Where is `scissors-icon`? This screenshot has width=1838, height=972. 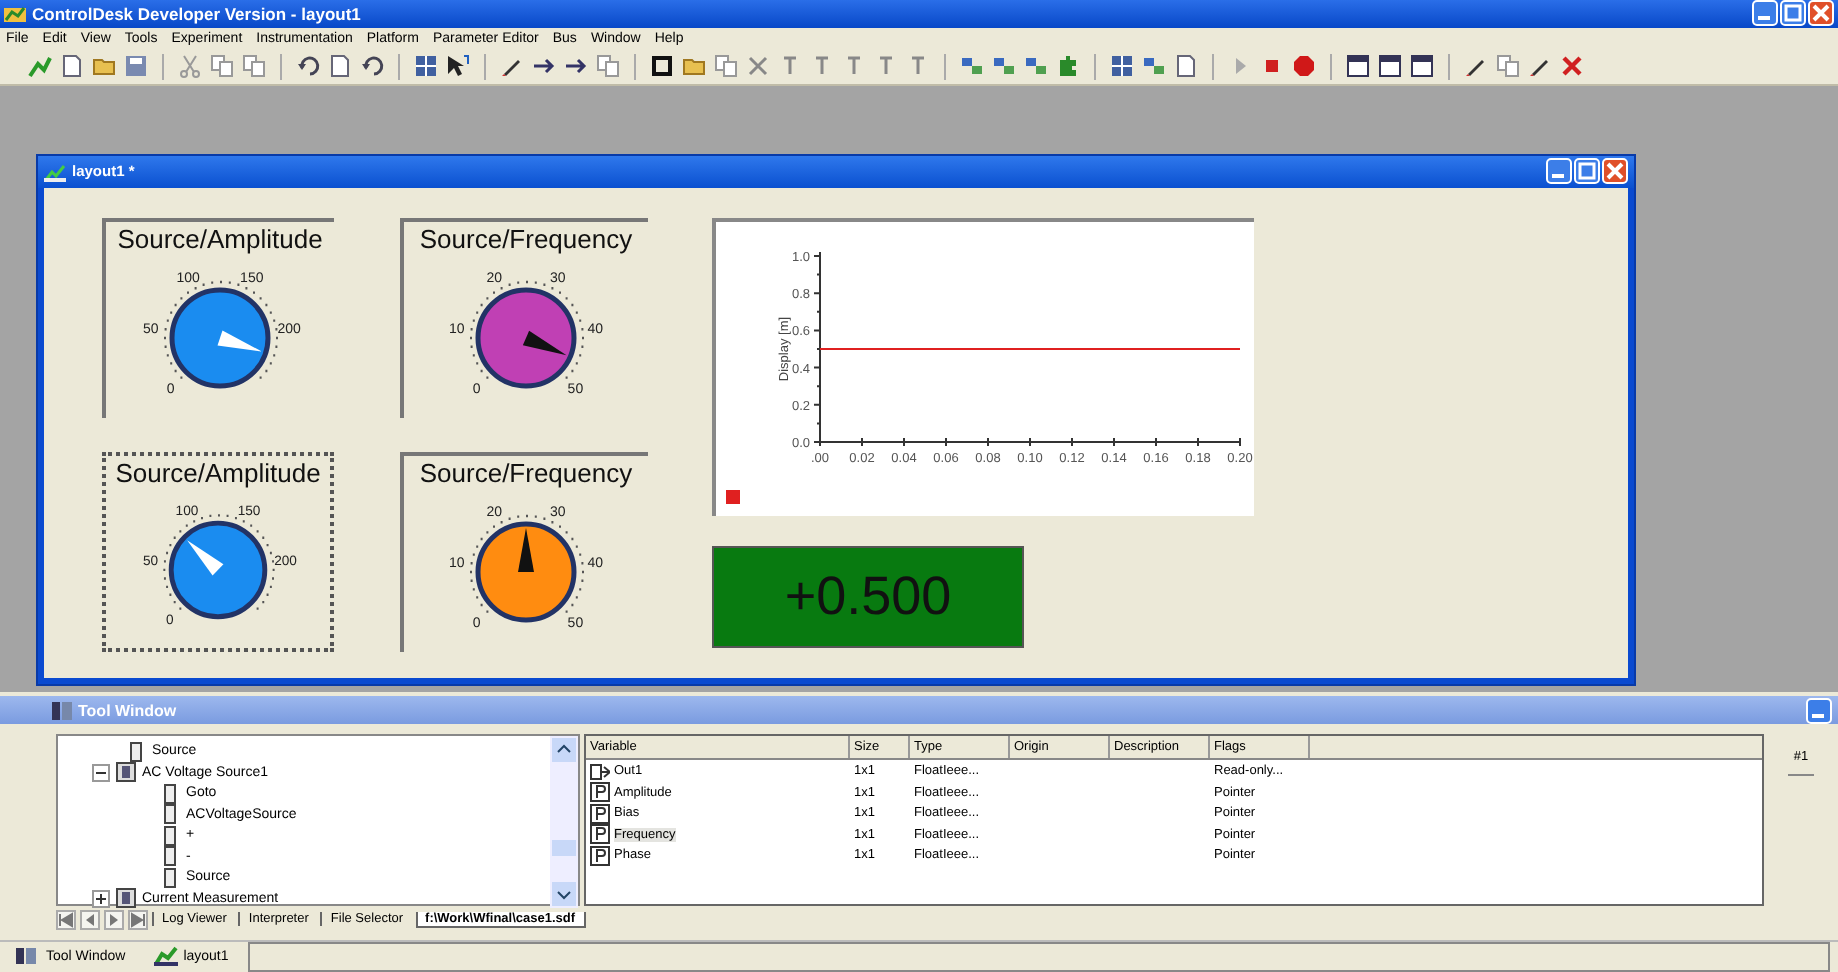 scissors-icon is located at coordinates (190, 66).